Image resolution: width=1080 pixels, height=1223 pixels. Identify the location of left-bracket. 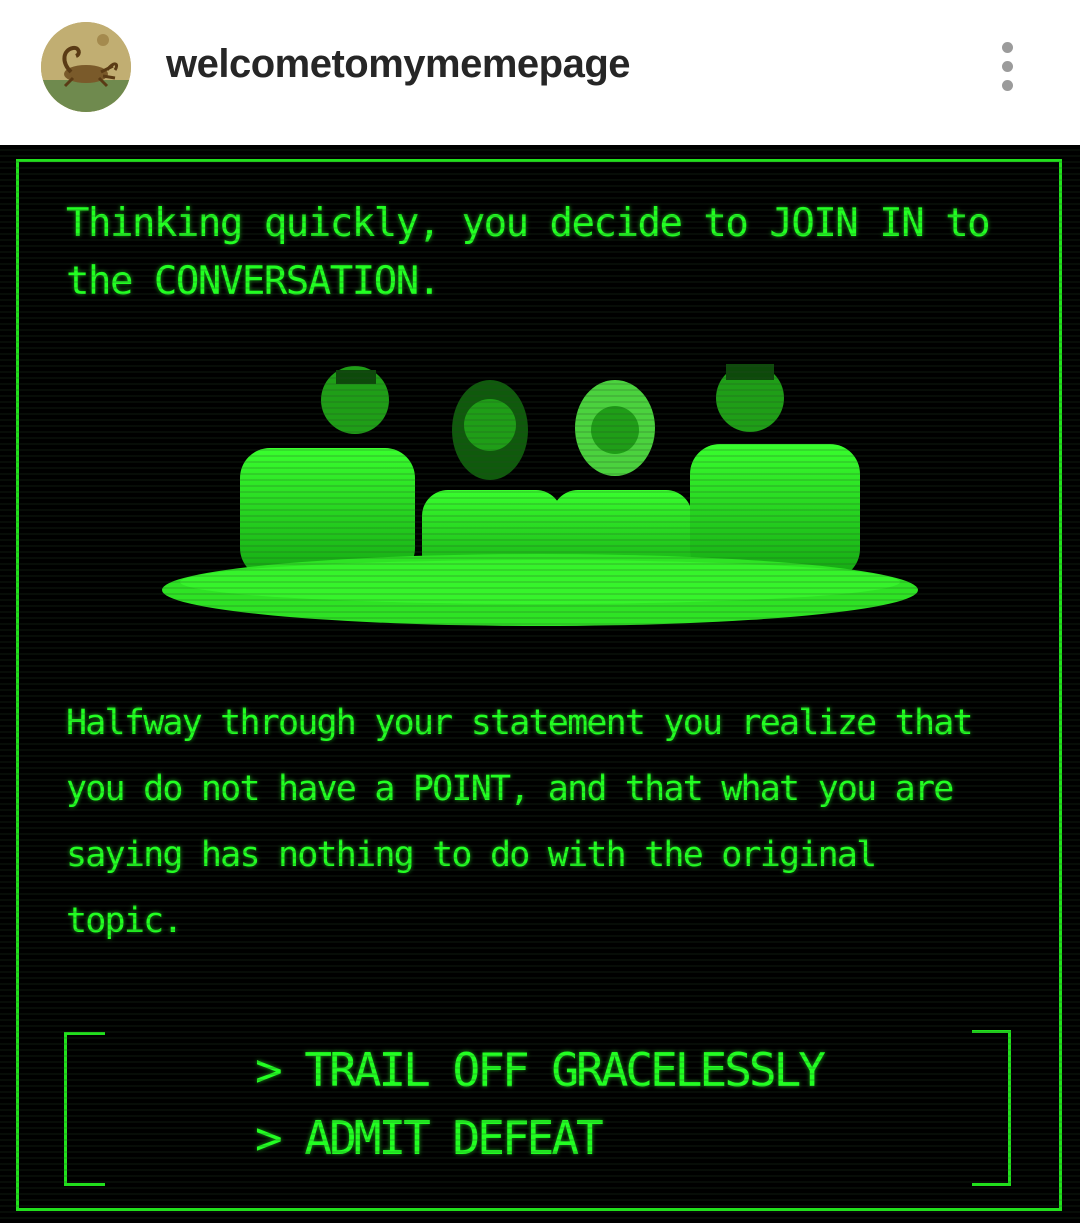
(84, 1109).